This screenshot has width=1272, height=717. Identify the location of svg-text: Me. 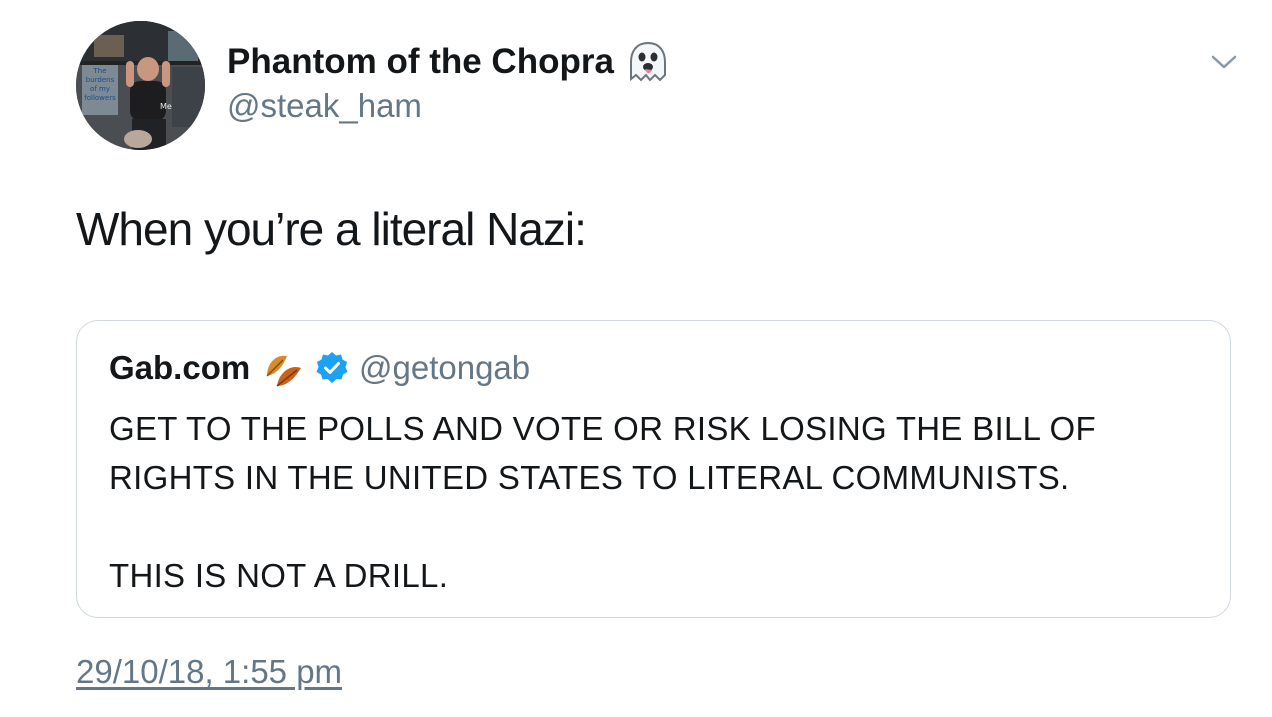
(166, 106).